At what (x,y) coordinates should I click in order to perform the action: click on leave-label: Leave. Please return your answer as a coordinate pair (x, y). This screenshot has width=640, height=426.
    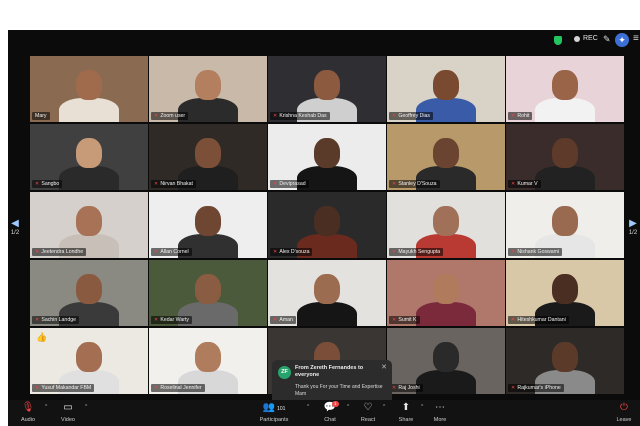
    Looking at the image, I should click on (624, 420).